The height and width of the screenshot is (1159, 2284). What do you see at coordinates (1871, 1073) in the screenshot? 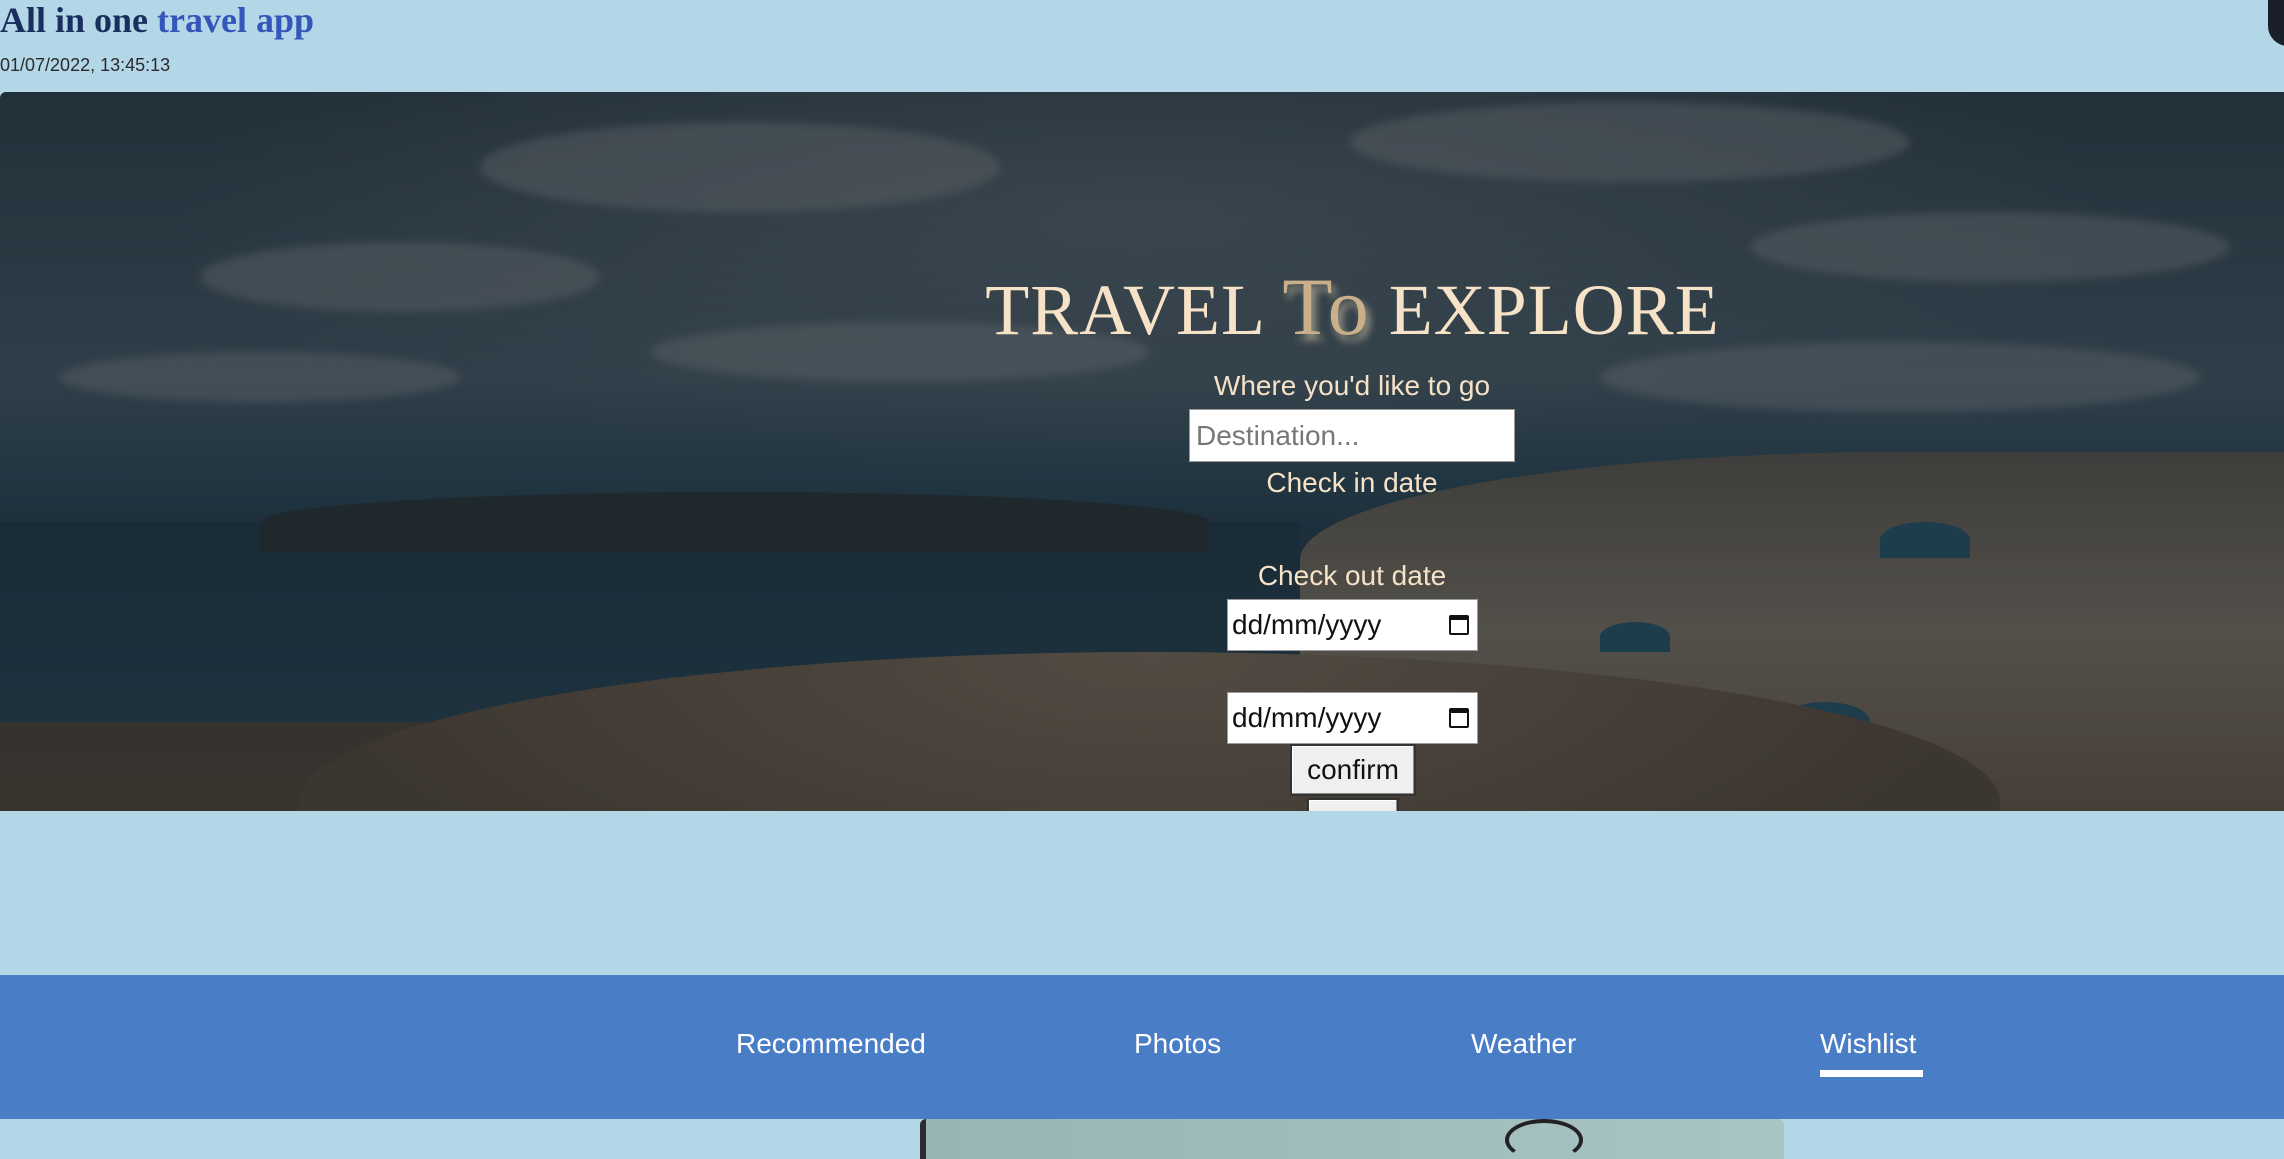
I see `active-tab-indicator` at bounding box center [1871, 1073].